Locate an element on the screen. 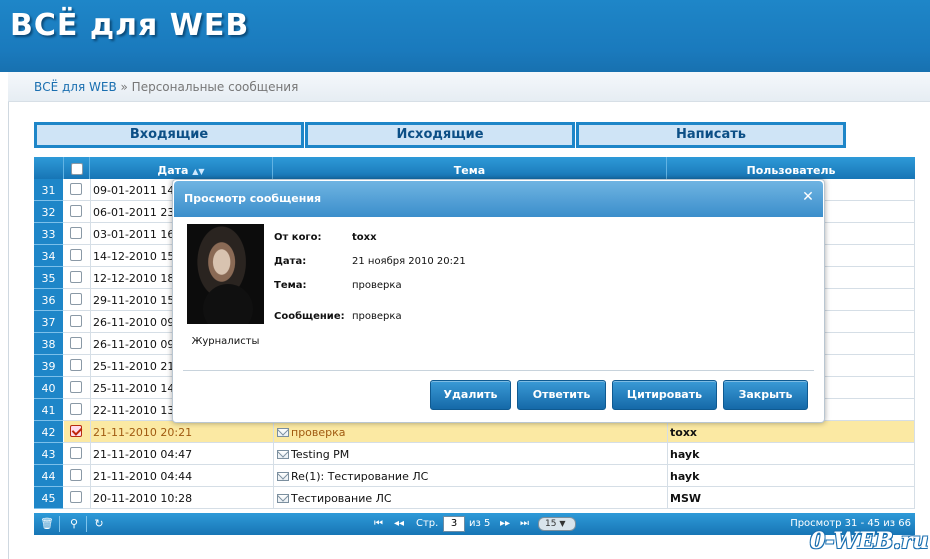 The image size is (930, 559). reply-button: Ответить is located at coordinates (561, 395).